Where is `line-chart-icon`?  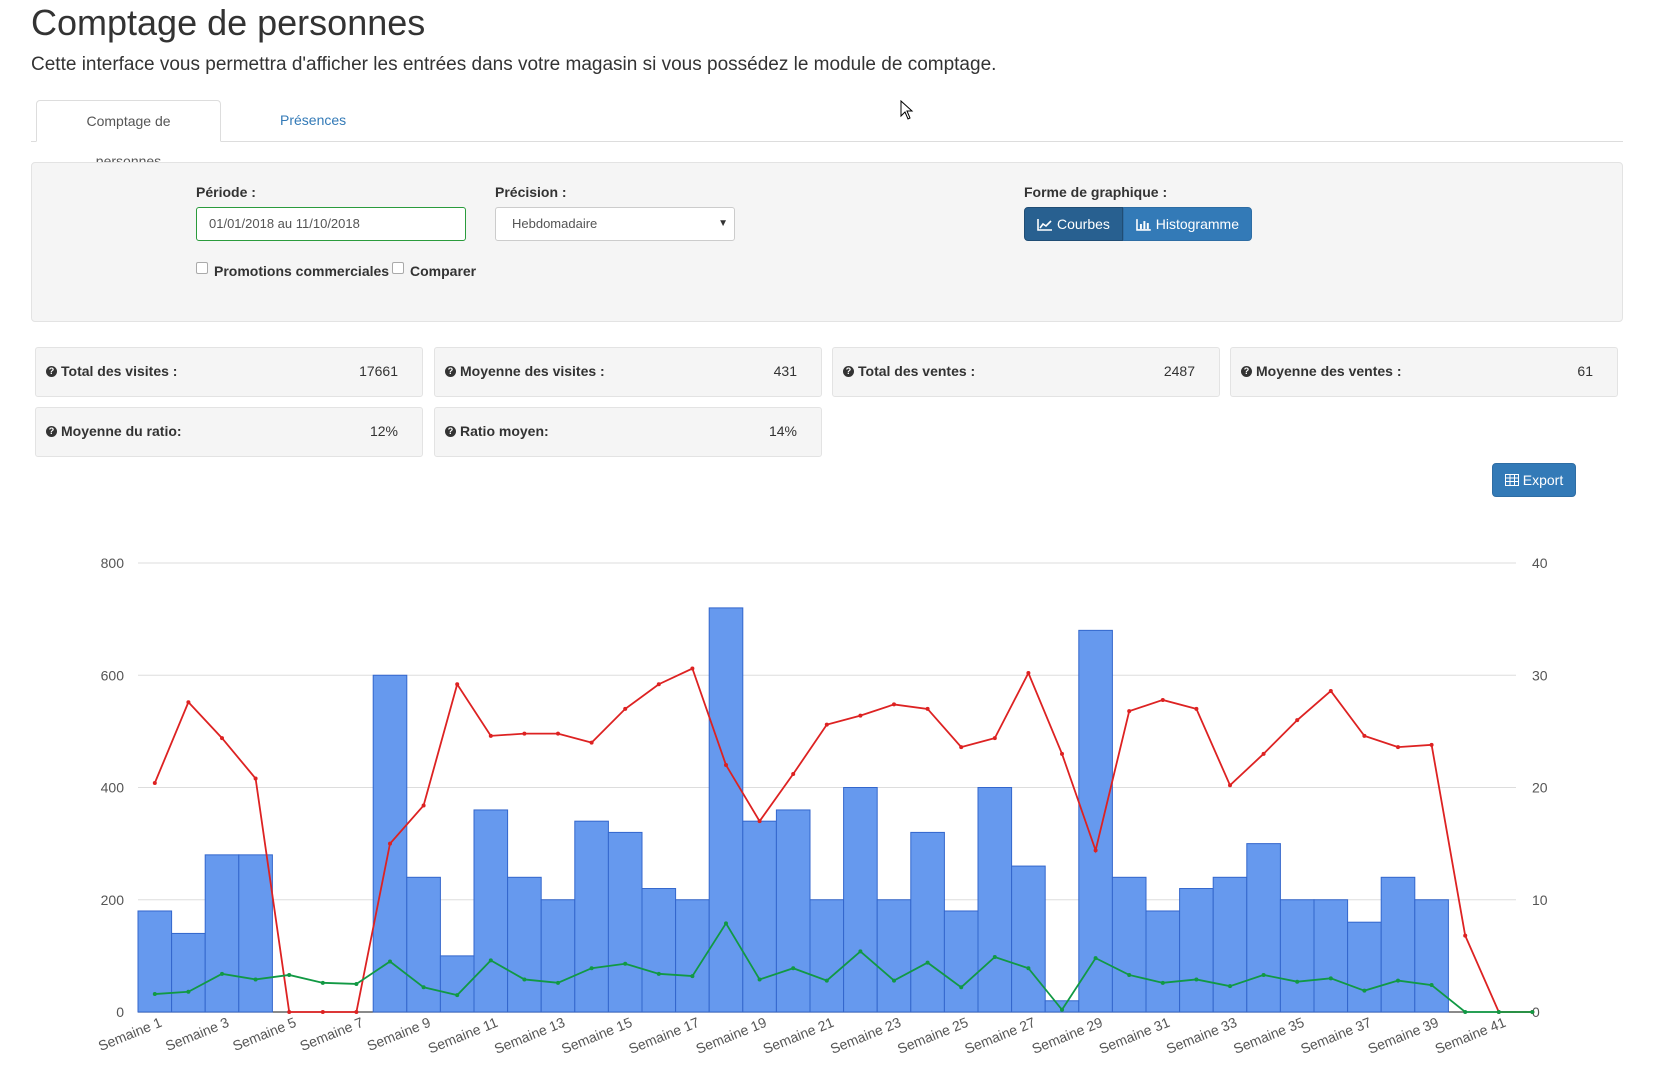 line-chart-icon is located at coordinates (1044, 224).